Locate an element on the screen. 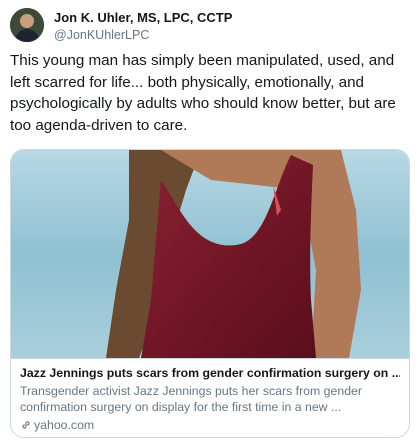  avatar is located at coordinates (27, 25).